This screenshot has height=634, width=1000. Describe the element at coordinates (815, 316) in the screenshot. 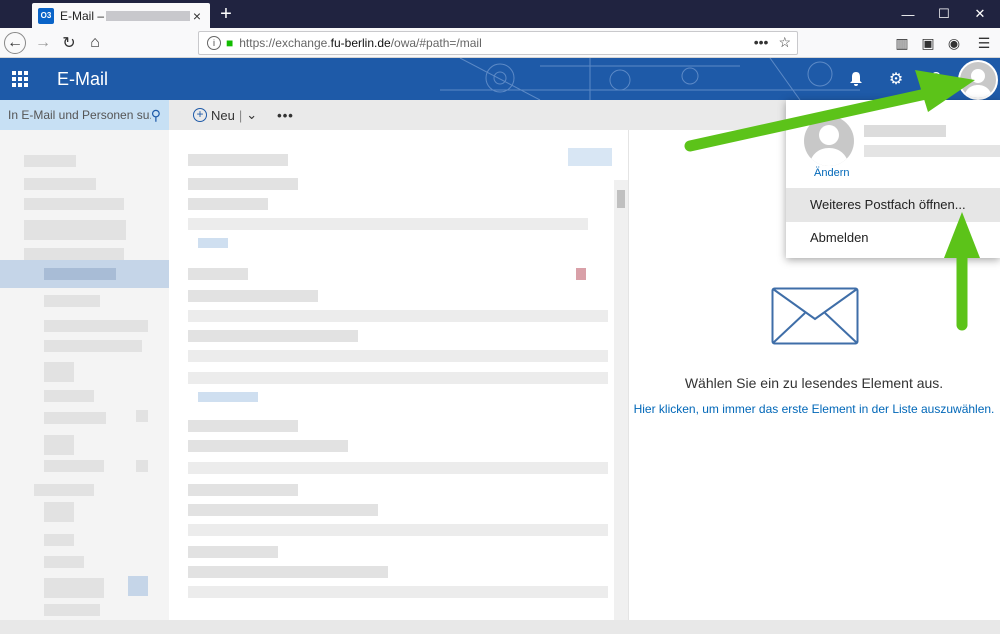

I see `envelope-icon` at that location.